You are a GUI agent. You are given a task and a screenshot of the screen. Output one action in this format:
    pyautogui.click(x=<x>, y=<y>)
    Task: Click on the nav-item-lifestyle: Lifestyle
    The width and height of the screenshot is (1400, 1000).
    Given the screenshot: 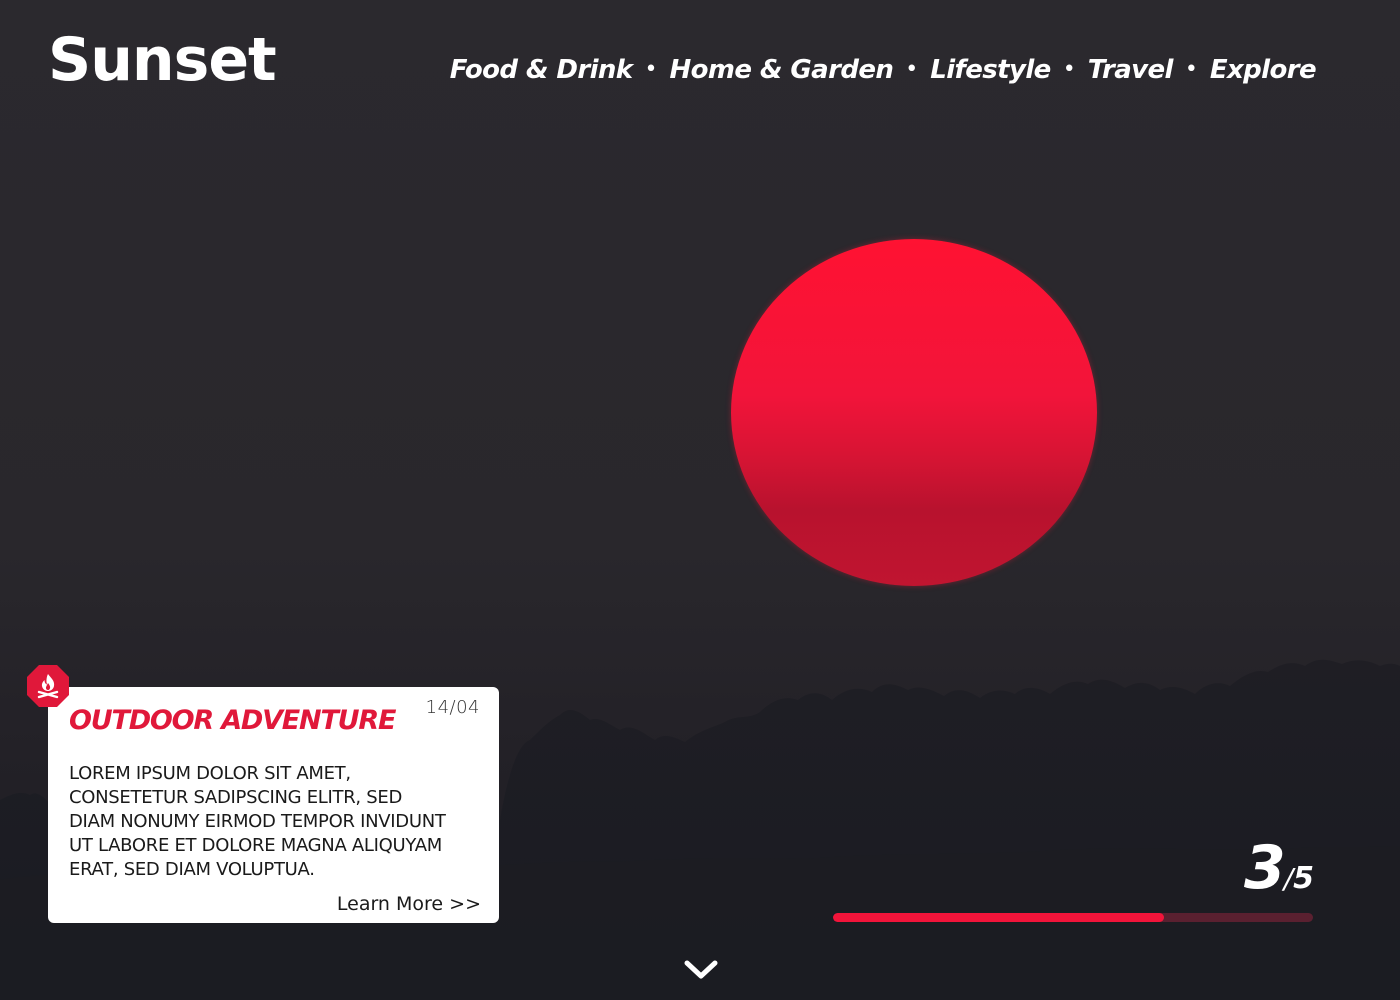 What is the action you would take?
    pyautogui.click(x=990, y=70)
    